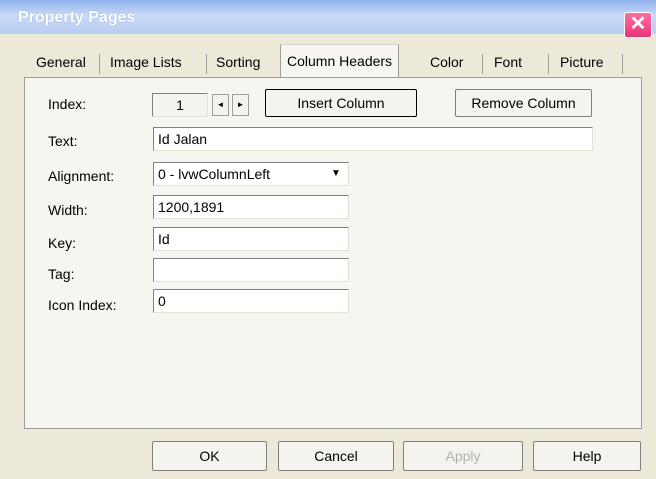 This screenshot has width=656, height=479. I want to click on cancel-button: Cancel, so click(336, 456).